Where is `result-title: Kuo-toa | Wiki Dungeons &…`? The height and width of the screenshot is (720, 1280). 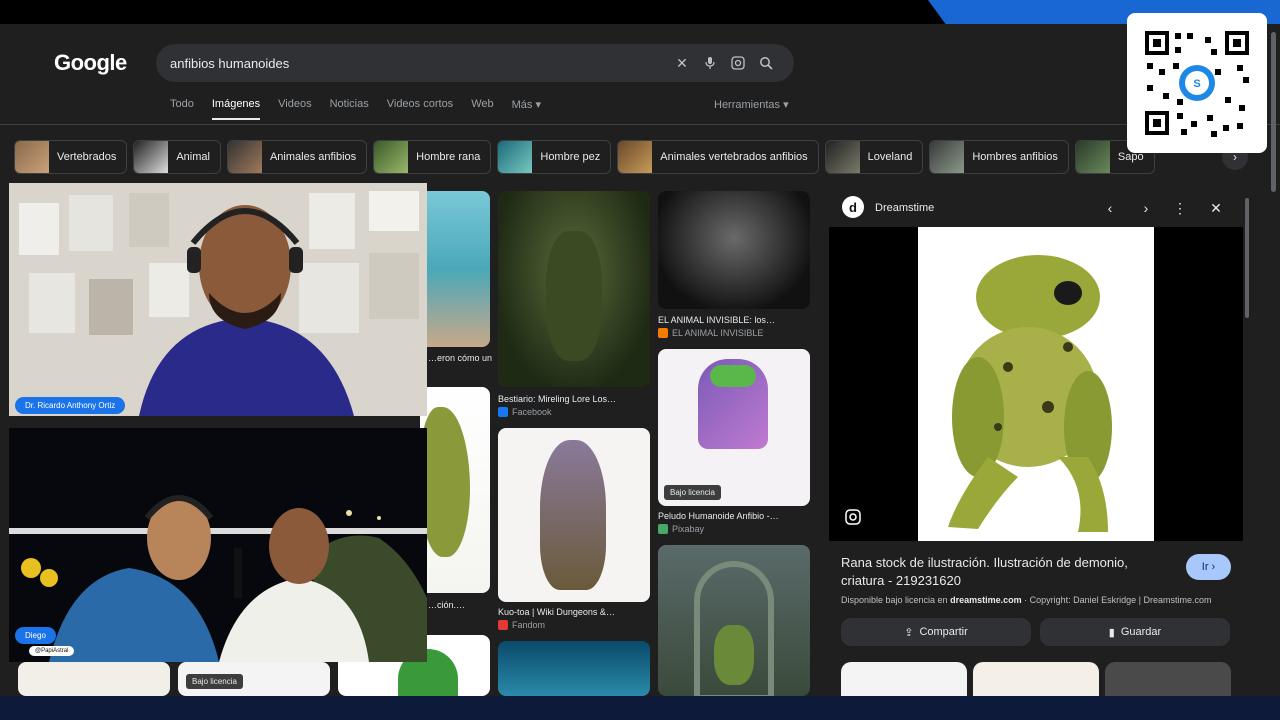
result-title: Kuo-toa | Wiki Dungeons &… is located at coordinates (574, 612).